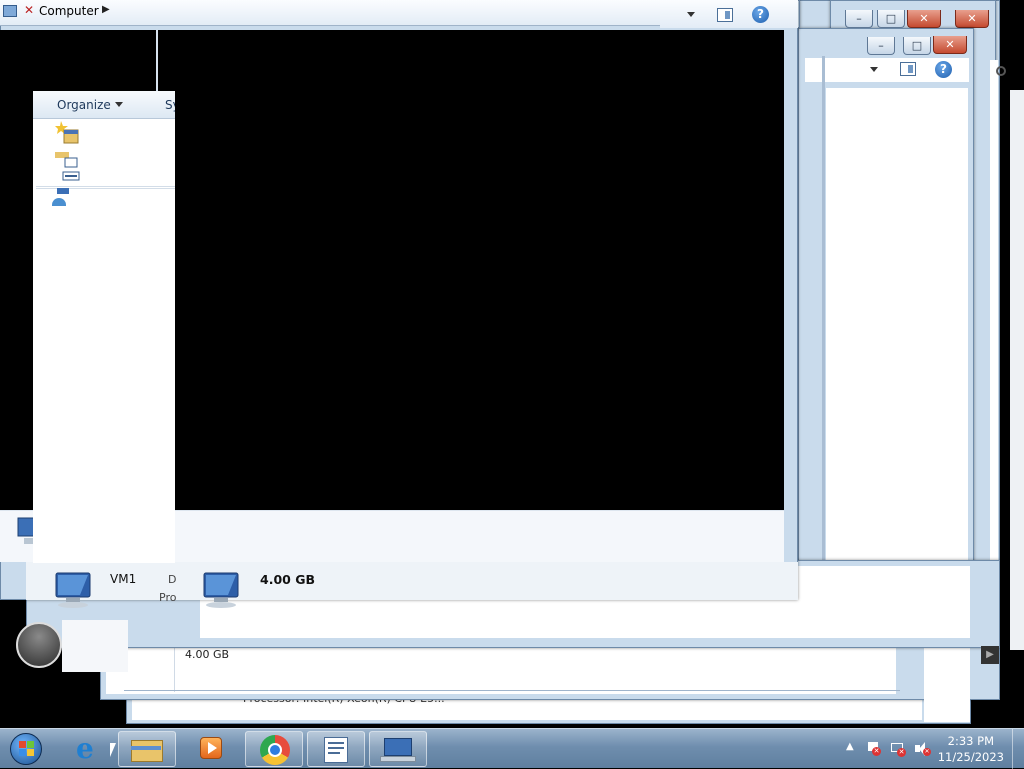 This screenshot has height=769, width=1024. Describe the element at coordinates (994, 350) in the screenshot. I see `window-3-strip` at that location.